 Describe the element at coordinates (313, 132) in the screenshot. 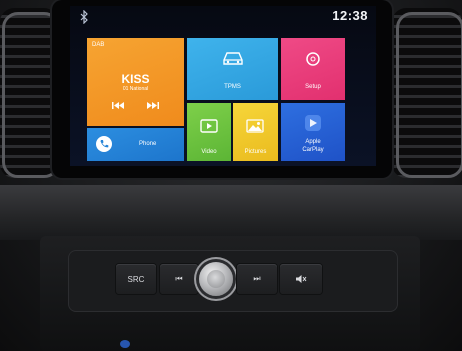

I see `apple-carplay-tile: Apple CarPlay` at that location.